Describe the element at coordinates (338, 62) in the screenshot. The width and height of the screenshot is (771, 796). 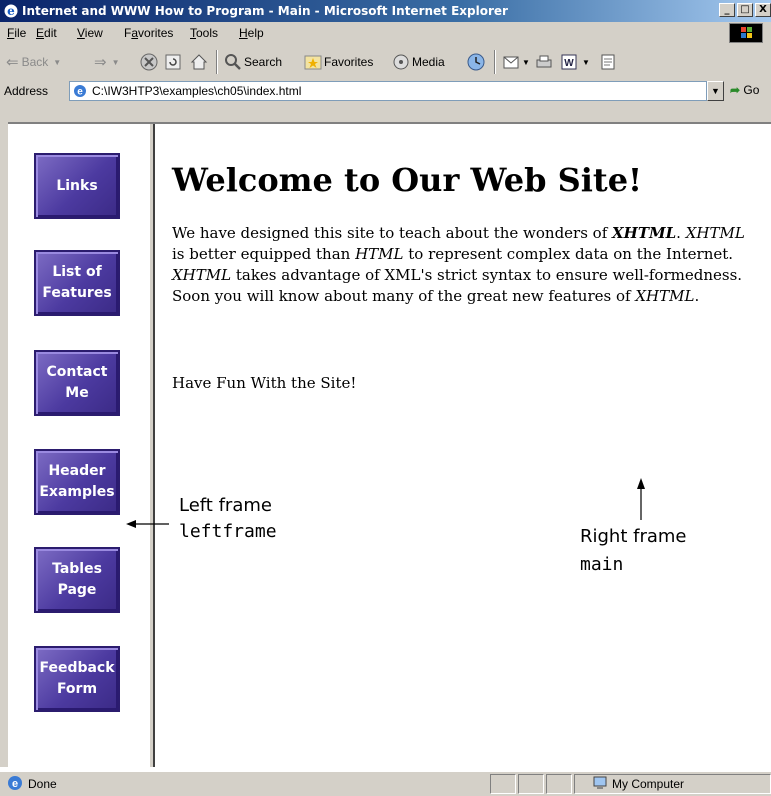
I see `favorites-button: Favorites` at that location.